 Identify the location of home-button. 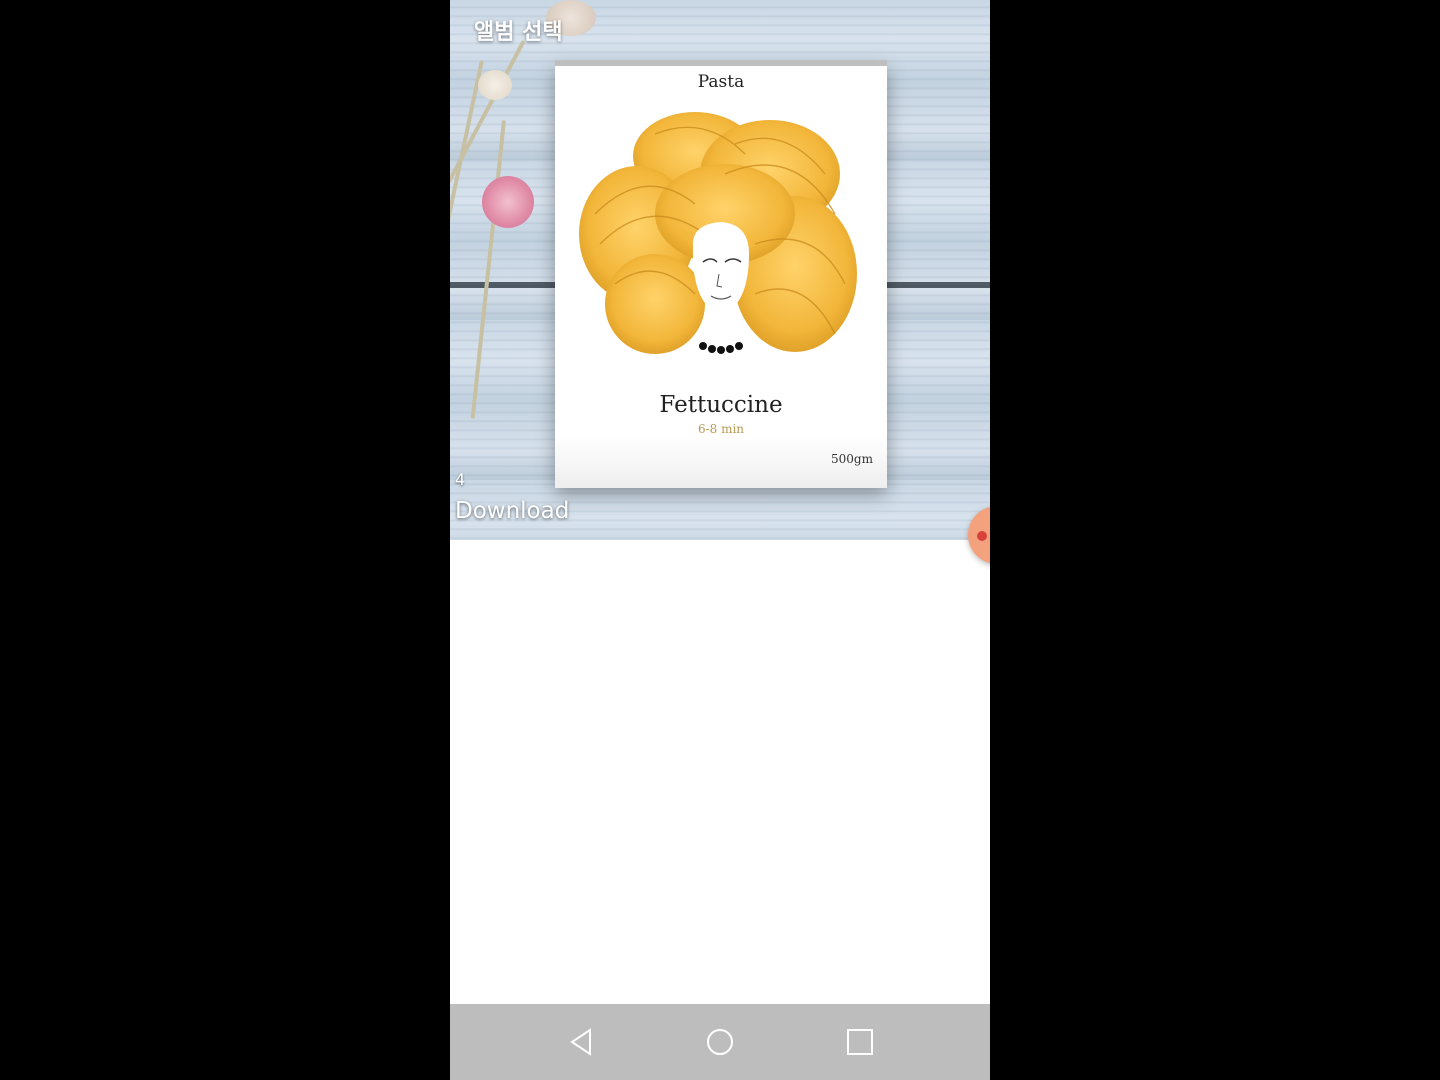
(720, 1042).